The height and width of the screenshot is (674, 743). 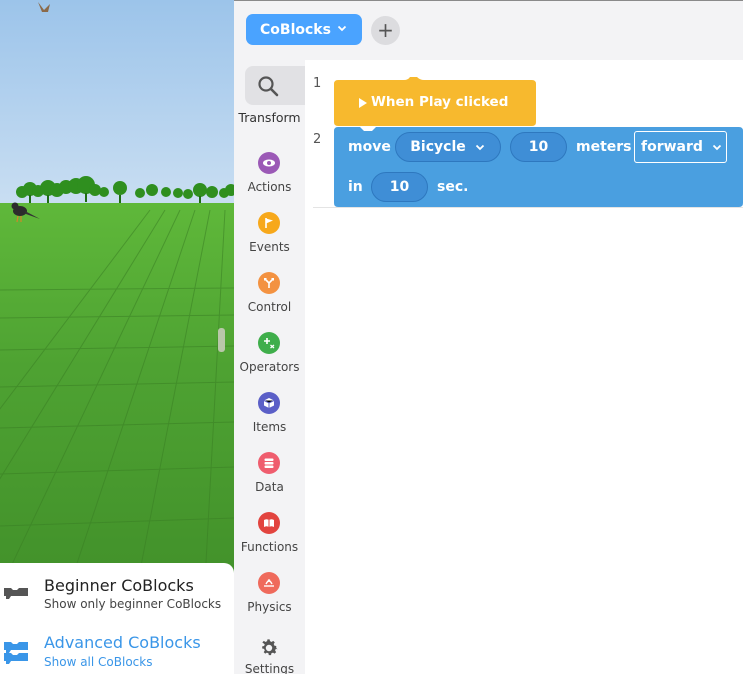 I want to click on advanced-blocks-icon, so click(x=16, y=653).